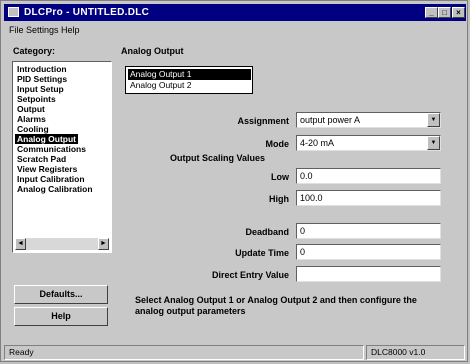 The width and height of the screenshot is (470, 364). What do you see at coordinates (40, 89) in the screenshot?
I see `category-item-input-setup: Input Setup` at bounding box center [40, 89].